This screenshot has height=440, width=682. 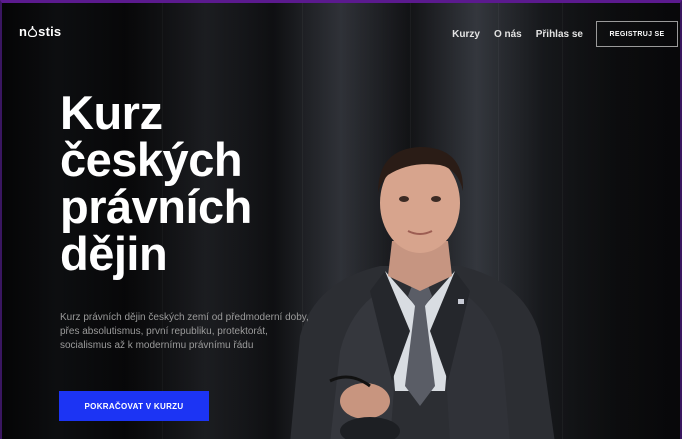 What do you see at coordinates (33, 31) in the screenshot?
I see `drop-logo-icon` at bounding box center [33, 31].